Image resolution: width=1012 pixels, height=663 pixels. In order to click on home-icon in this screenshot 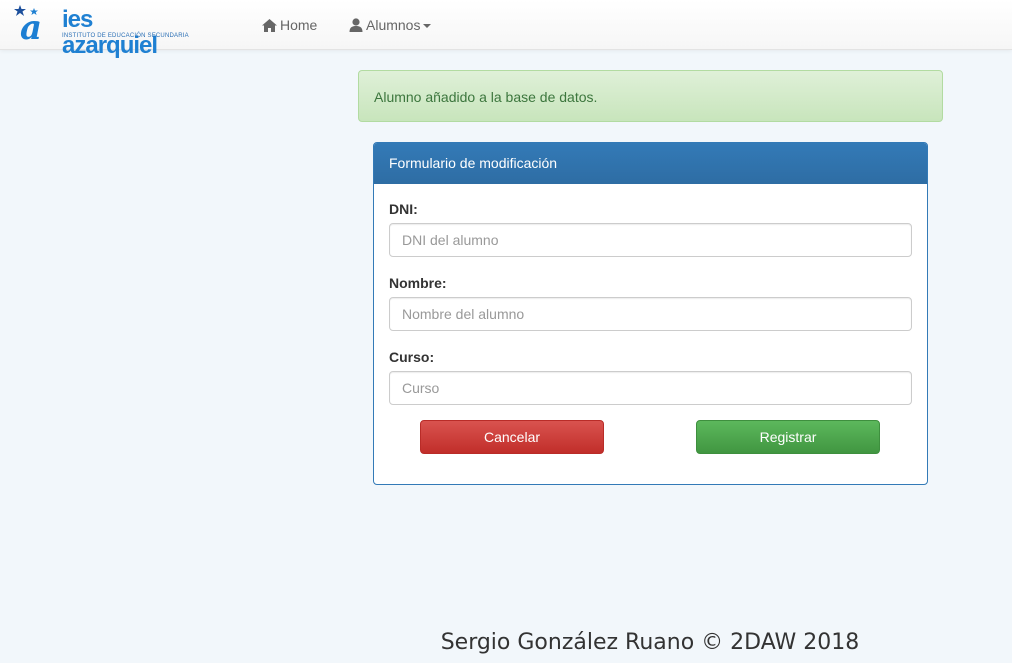, I will do `click(269, 25)`.